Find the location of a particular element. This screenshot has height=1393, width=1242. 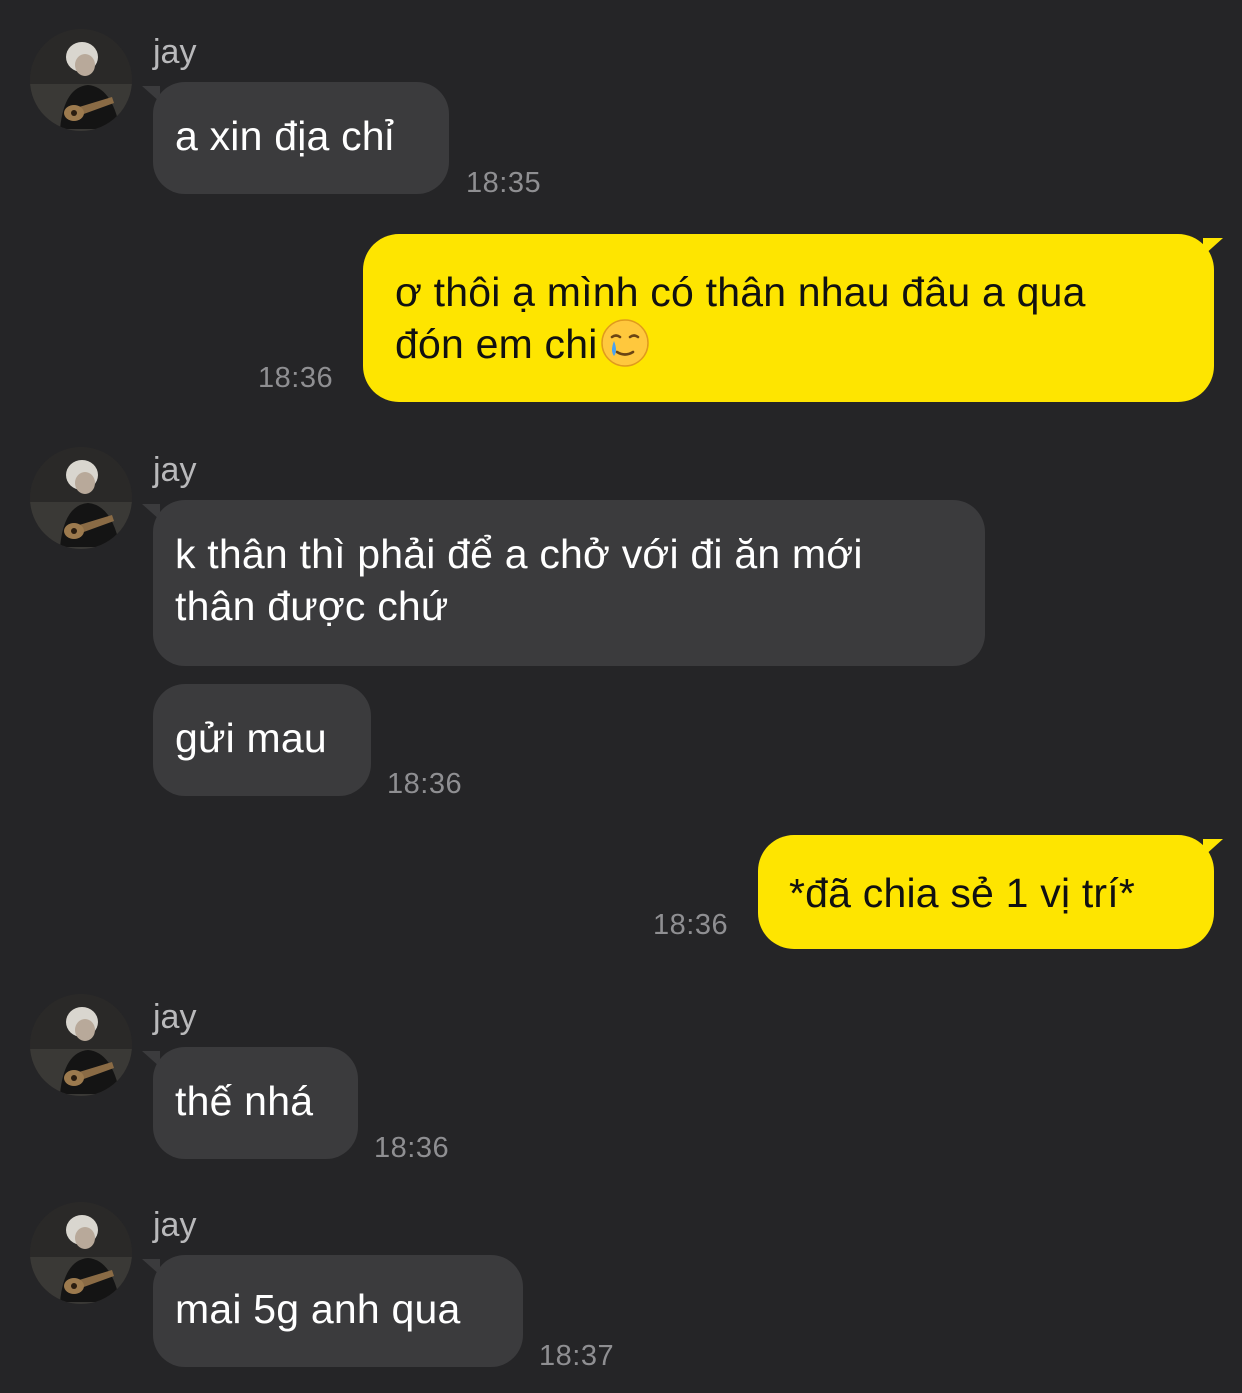

message-bubble-outgoing: *đã chia sẻ 1 vị trí* is located at coordinates (986, 892).